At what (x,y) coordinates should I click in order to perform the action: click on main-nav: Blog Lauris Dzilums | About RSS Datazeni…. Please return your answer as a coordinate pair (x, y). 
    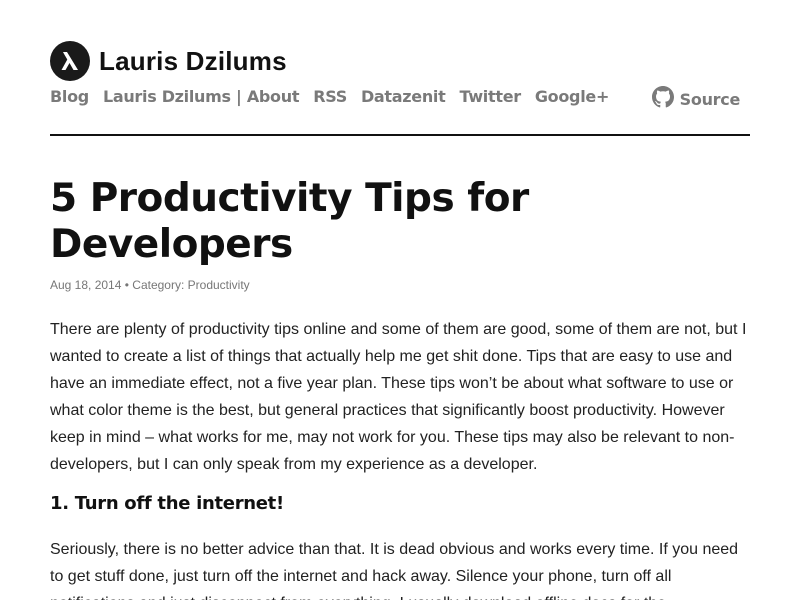
    Looking at the image, I should click on (336, 96).